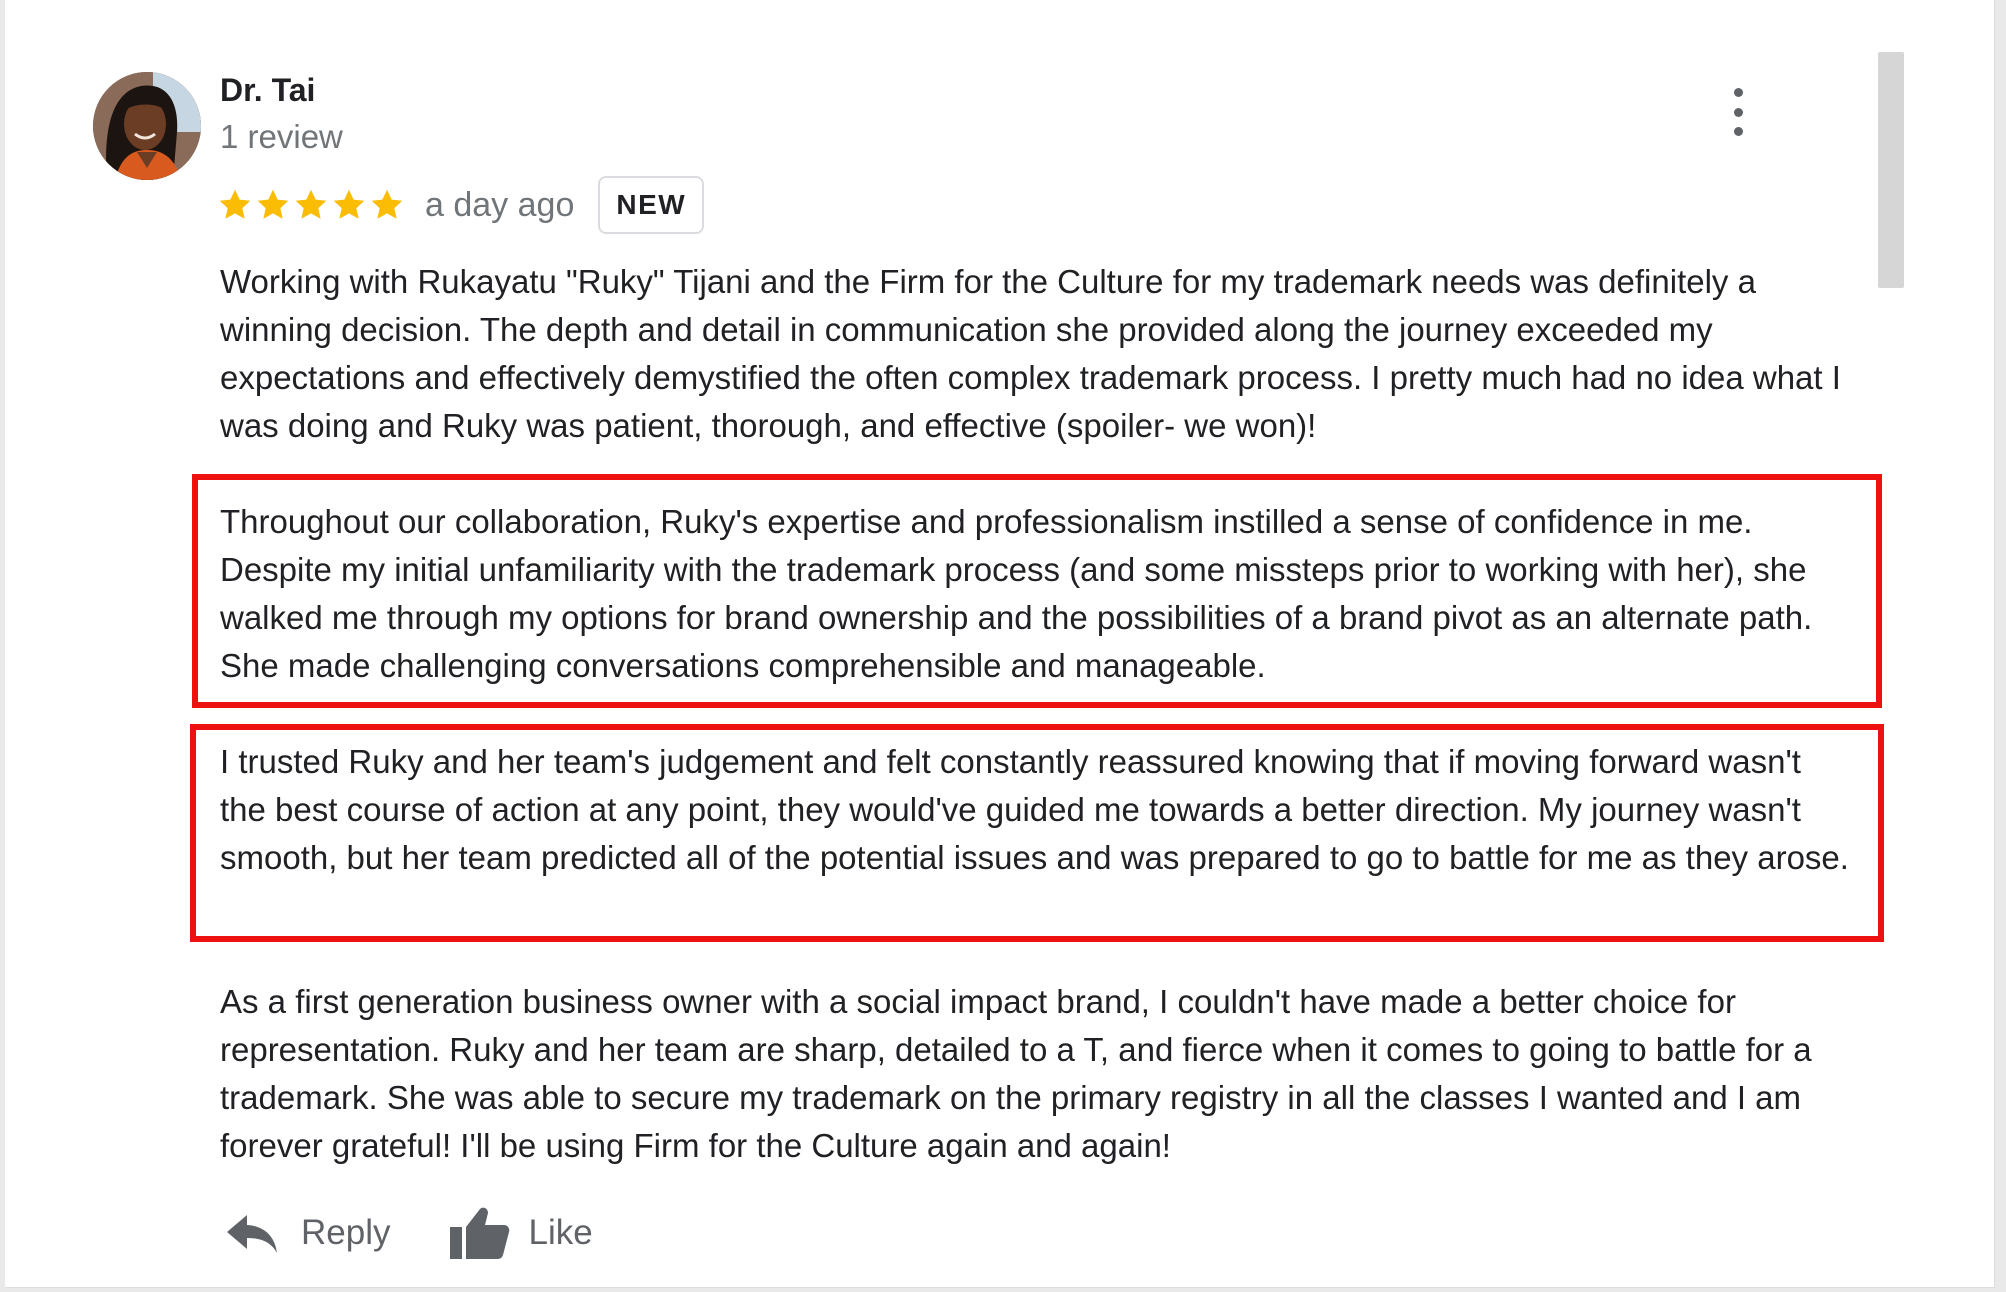 This screenshot has width=2006, height=1292. What do you see at coordinates (346, 1232) in the screenshot?
I see `reply-label: Reply` at bounding box center [346, 1232].